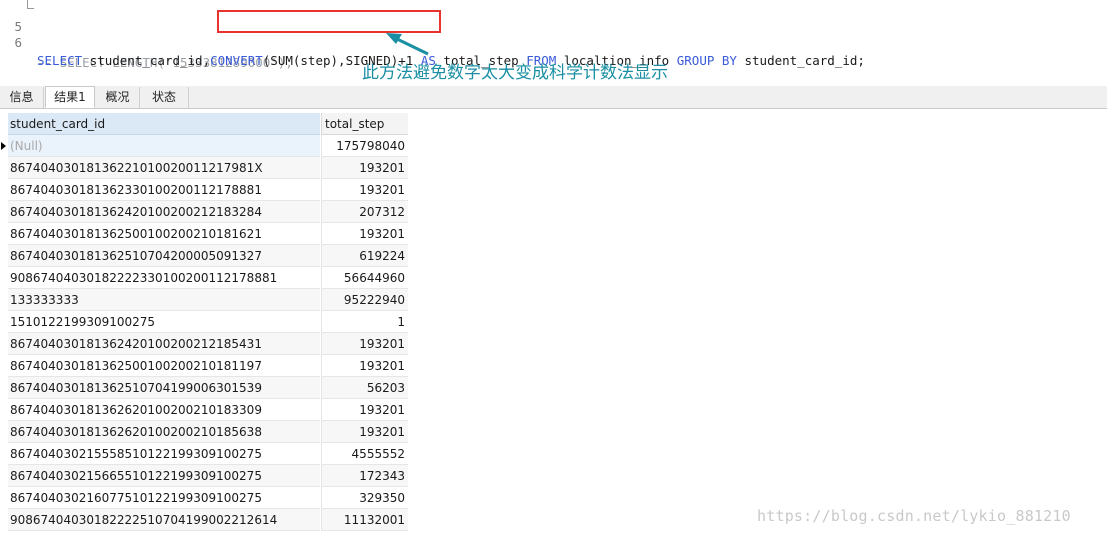  What do you see at coordinates (18, 42) in the screenshot?
I see `line-number: 6` at bounding box center [18, 42].